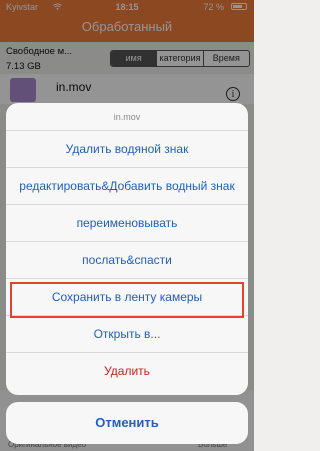 The image size is (320, 451). I want to click on remove-watermark-button: Удалить водяной знак, so click(127, 149).